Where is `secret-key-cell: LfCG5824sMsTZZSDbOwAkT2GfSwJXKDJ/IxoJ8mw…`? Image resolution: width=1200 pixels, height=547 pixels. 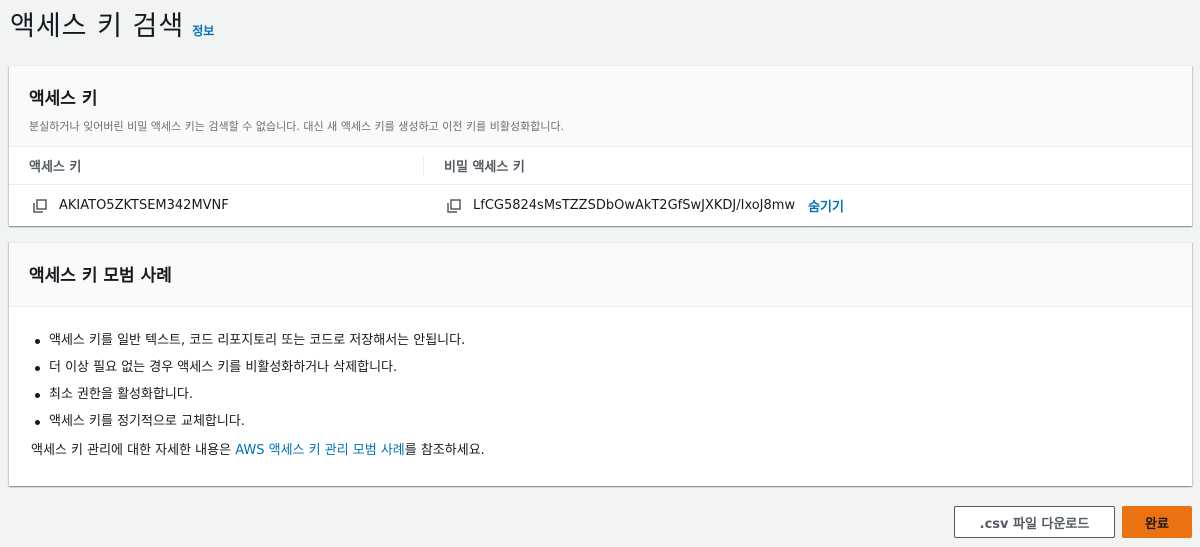 secret-key-cell: LfCG5824sMsTZZSDbOwAkT2GfSwJXKDJ/IxoJ8mw… is located at coordinates (807, 205).